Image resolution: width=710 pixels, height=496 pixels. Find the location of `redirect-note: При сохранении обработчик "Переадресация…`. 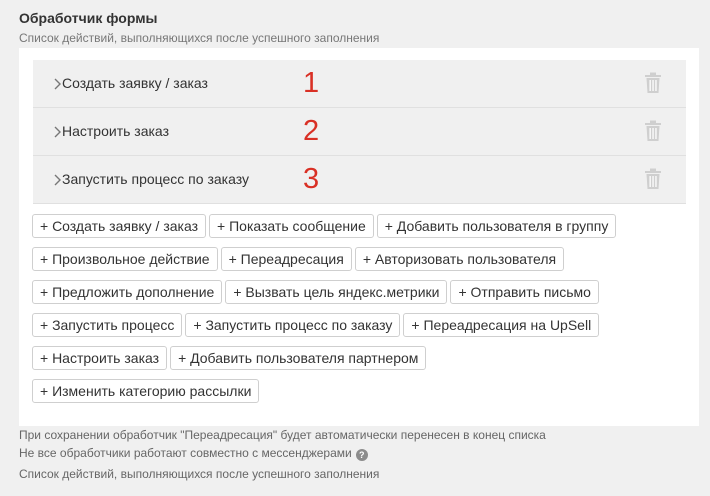

redirect-note: При сохранении обработчик "Переадресация… is located at coordinates (282, 435).